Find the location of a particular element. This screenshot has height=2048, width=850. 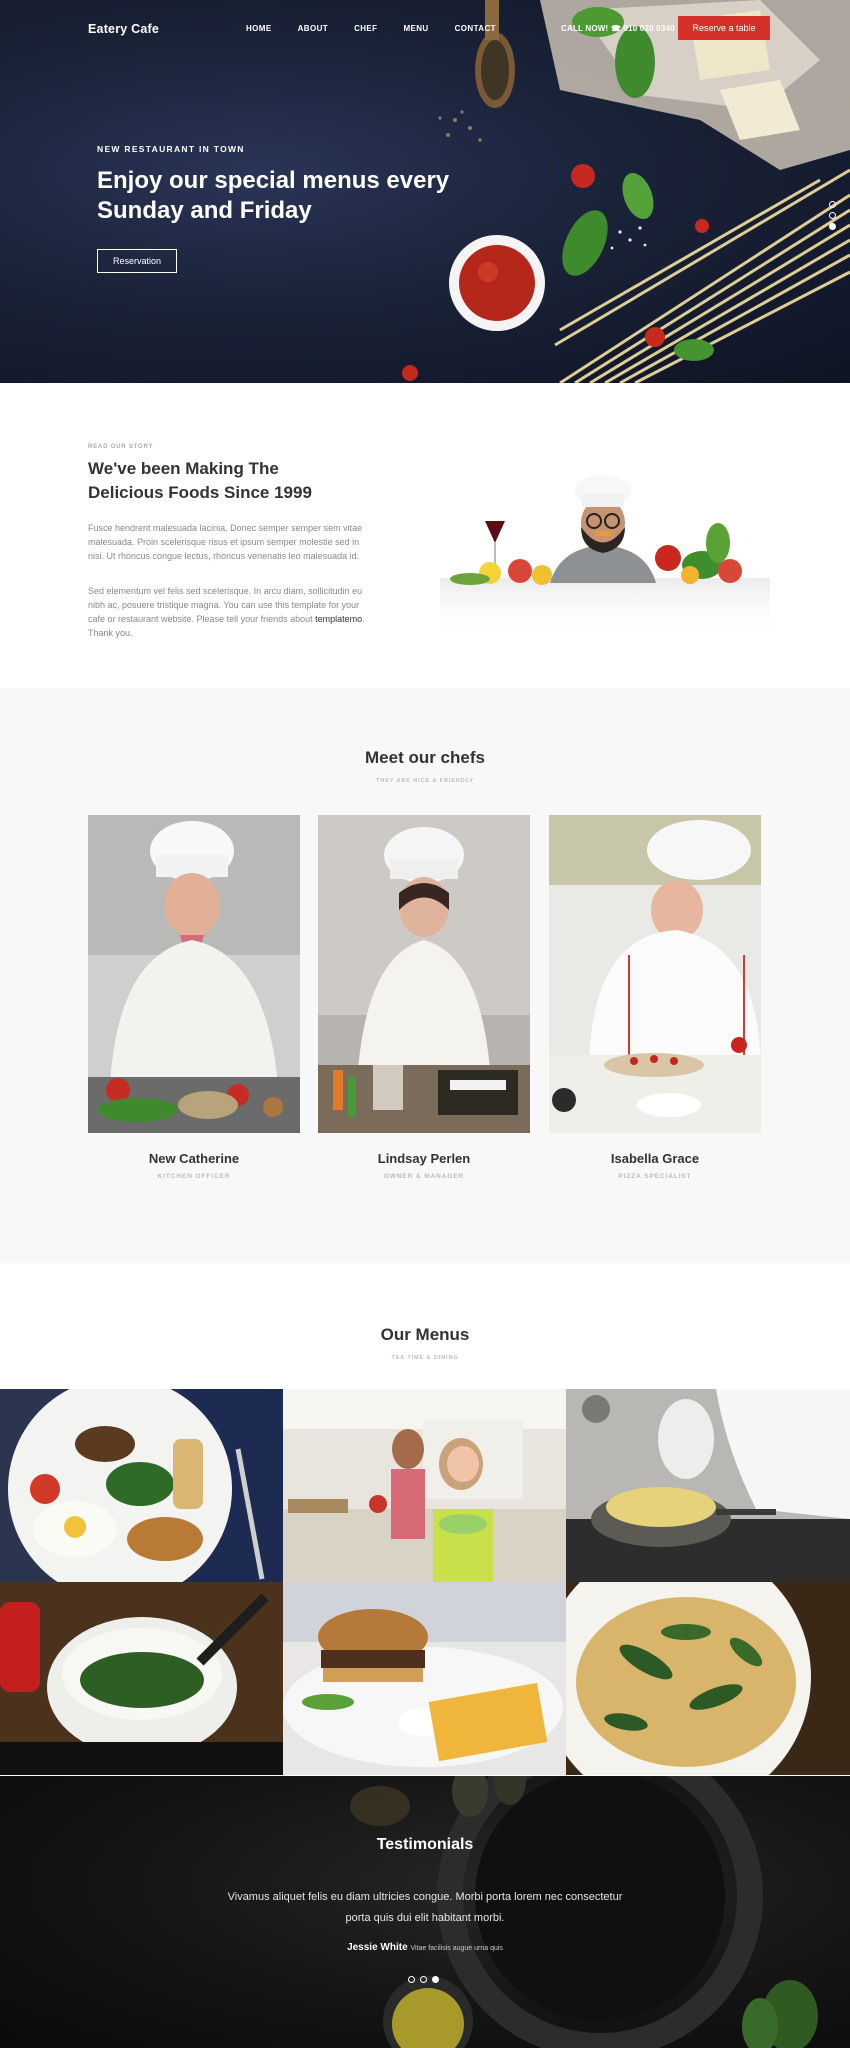

nav-menu: HOME ABOUT CHEF MENU CONTACT is located at coordinates (384, 28).